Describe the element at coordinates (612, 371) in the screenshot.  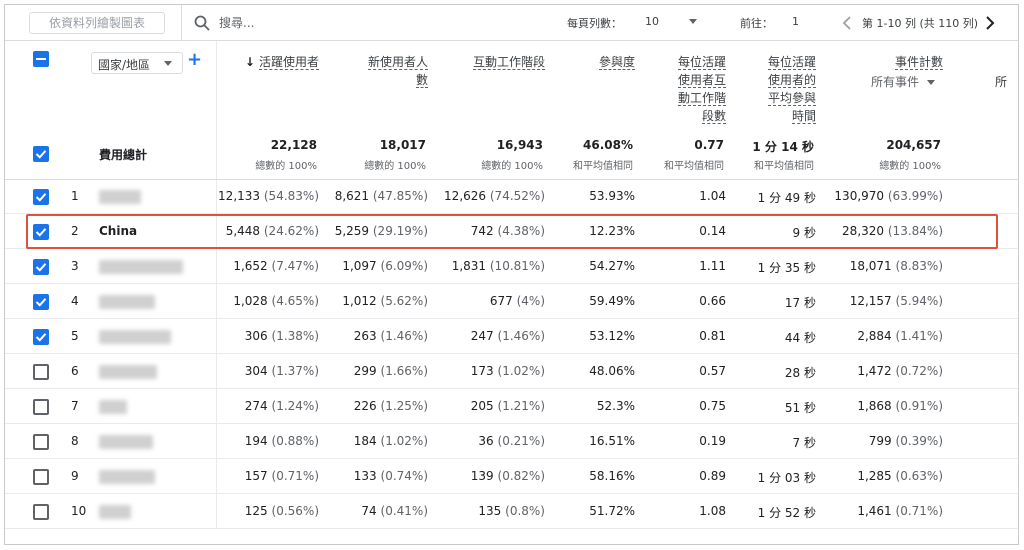
I see `cell-value: 48.06%` at that location.